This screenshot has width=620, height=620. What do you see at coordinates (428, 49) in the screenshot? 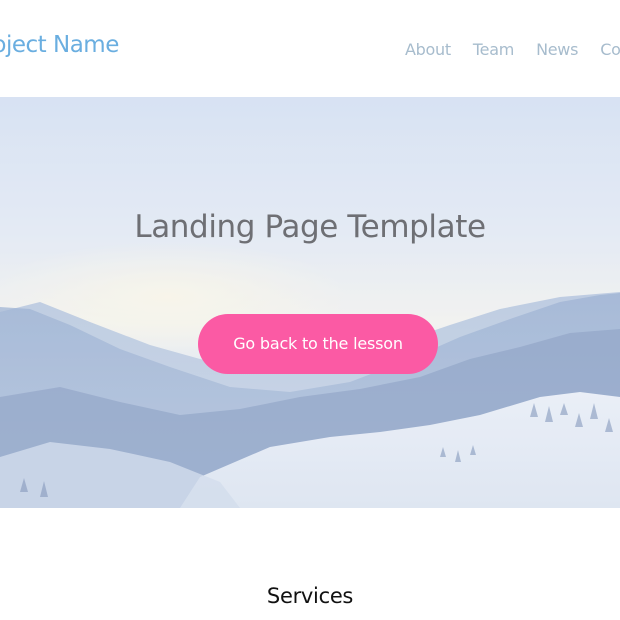
I see `nav-link-about: About` at bounding box center [428, 49].